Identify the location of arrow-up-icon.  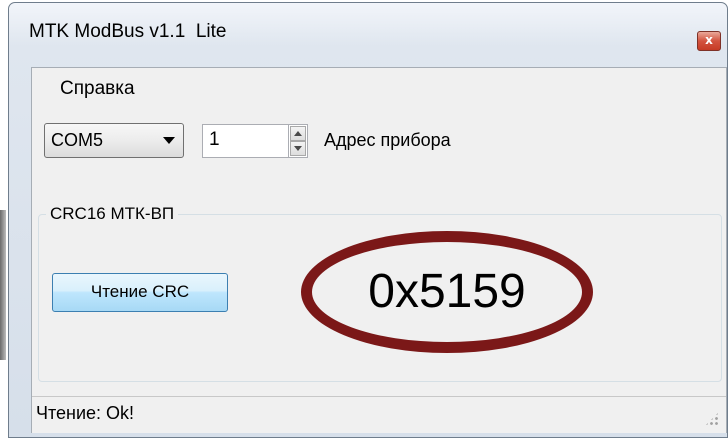
(298, 133).